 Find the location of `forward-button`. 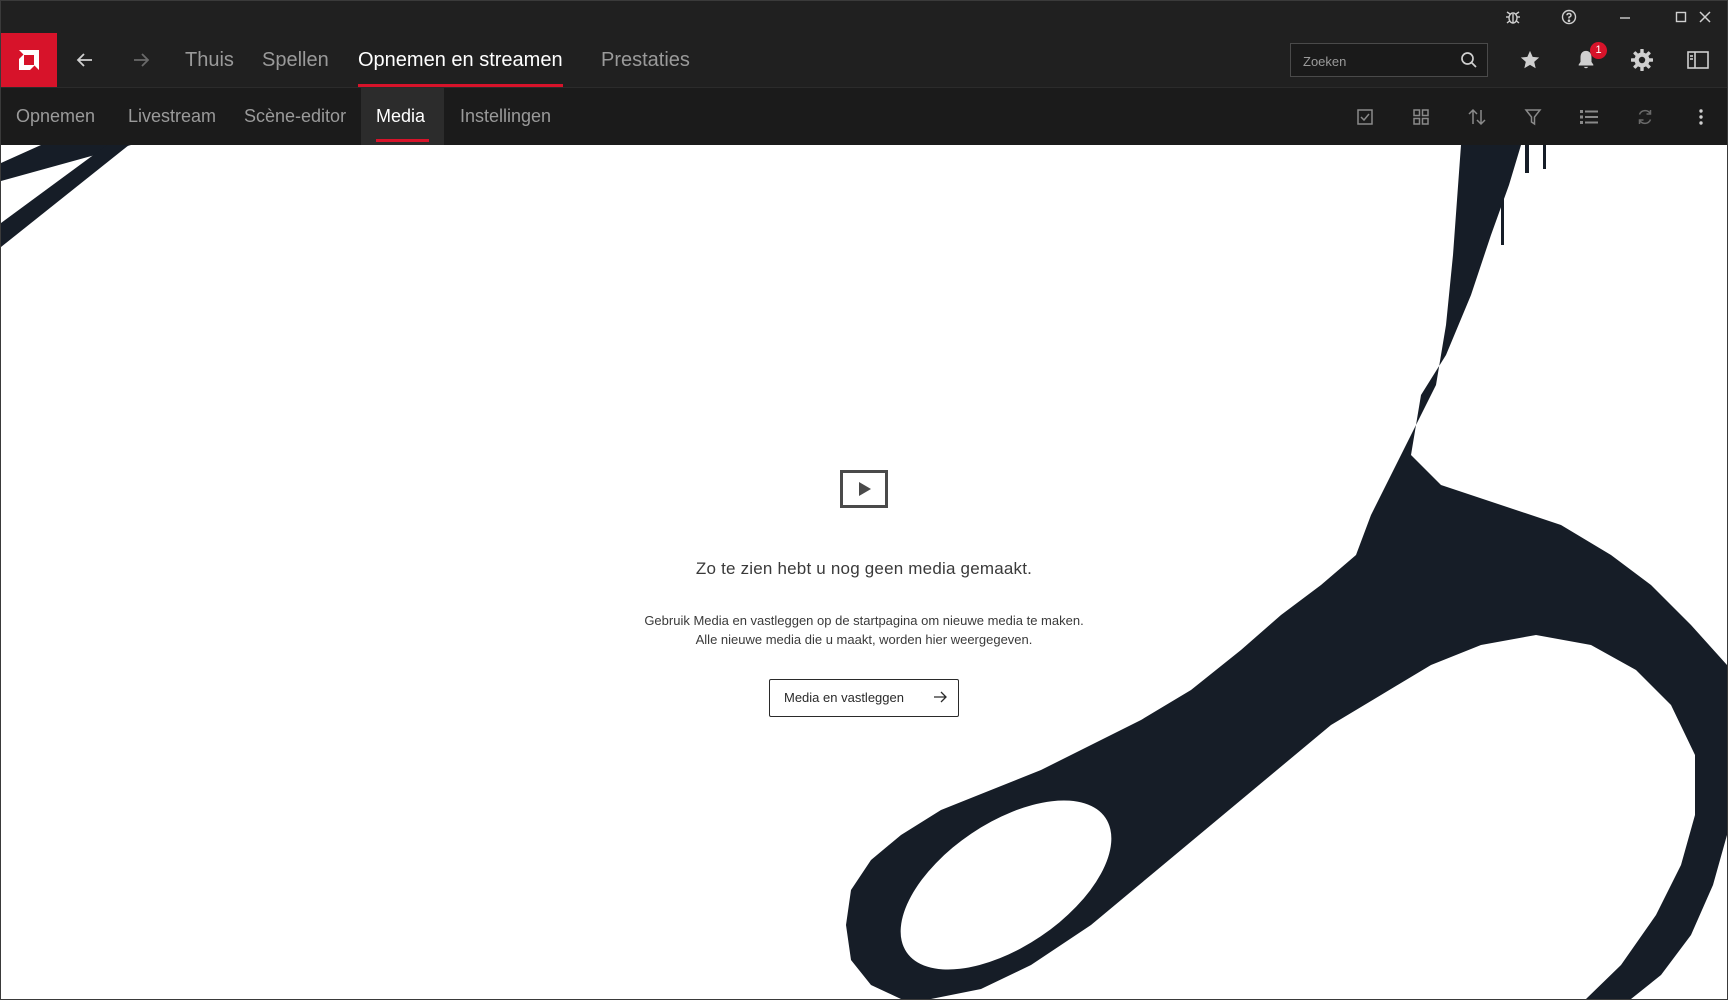

forward-button is located at coordinates (141, 60).